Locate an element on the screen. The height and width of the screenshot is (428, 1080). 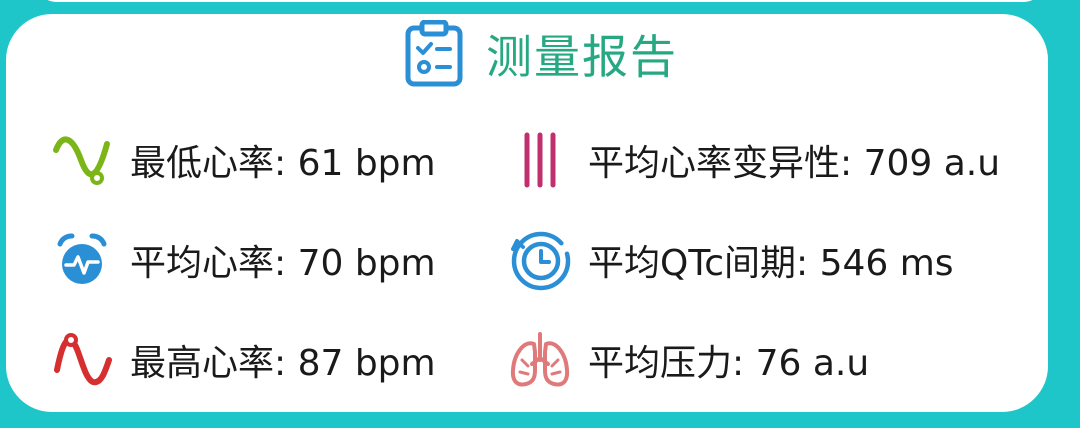
low-wave-icon is located at coordinates (82, 160).